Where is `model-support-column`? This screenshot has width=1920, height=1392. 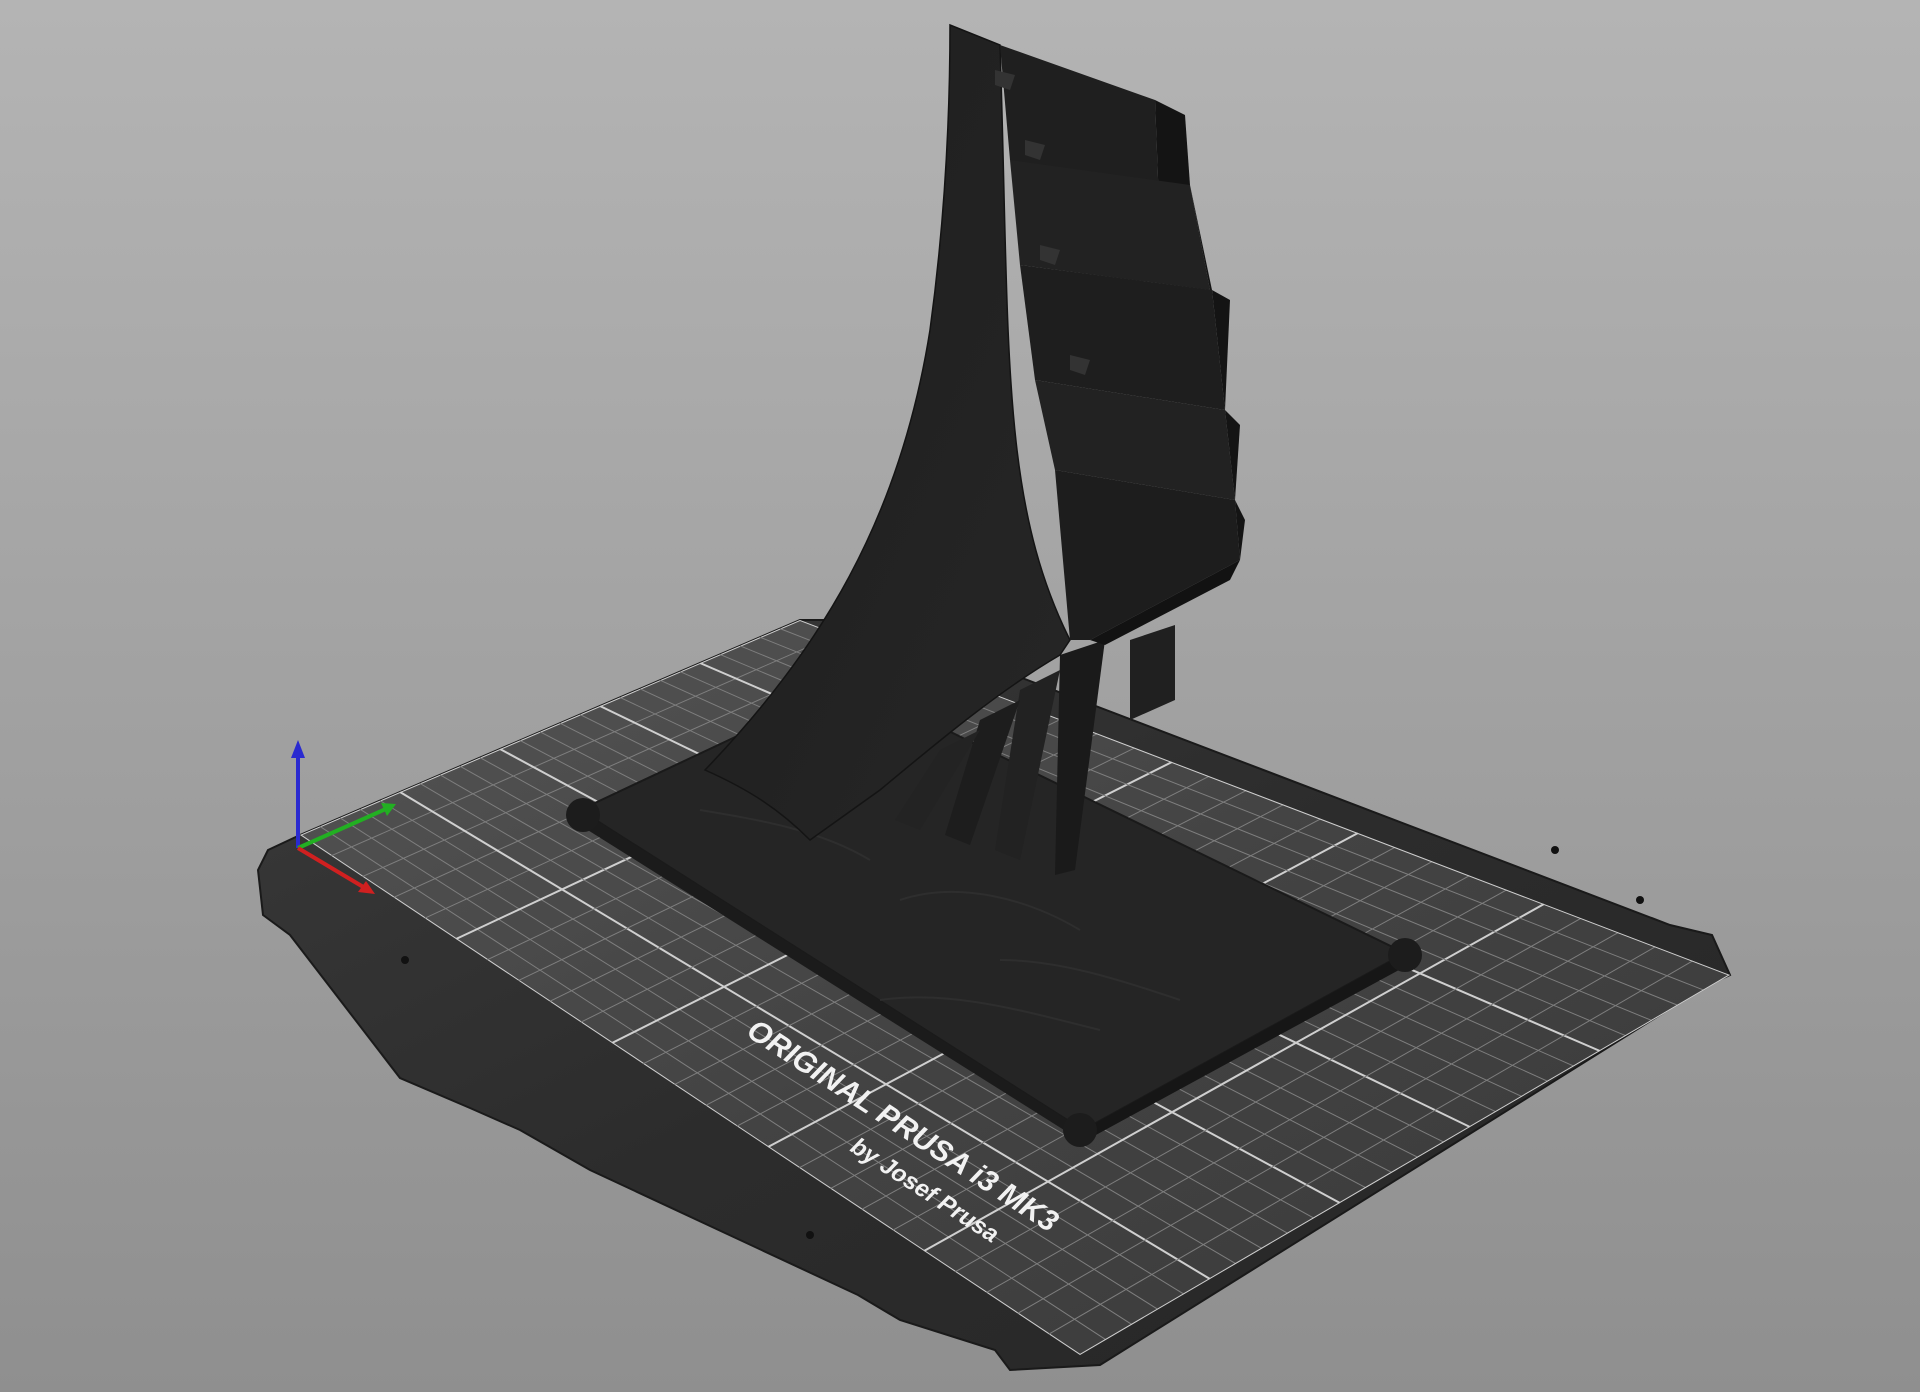 model-support-column is located at coordinates (1152, 672).